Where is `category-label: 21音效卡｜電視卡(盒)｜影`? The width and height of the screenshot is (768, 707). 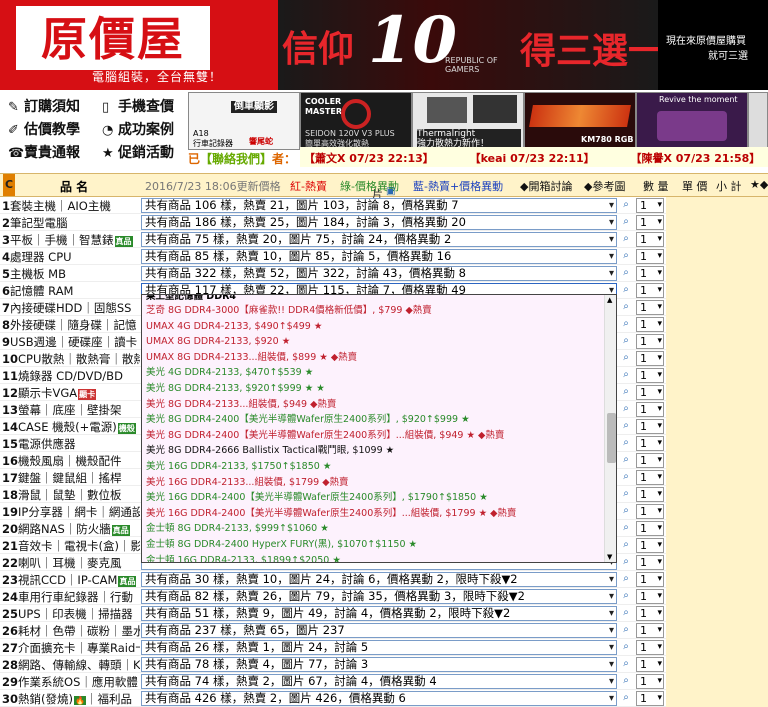
category-label: 21音效卡｜電視卡(盒)｜影 is located at coordinates (71, 546).